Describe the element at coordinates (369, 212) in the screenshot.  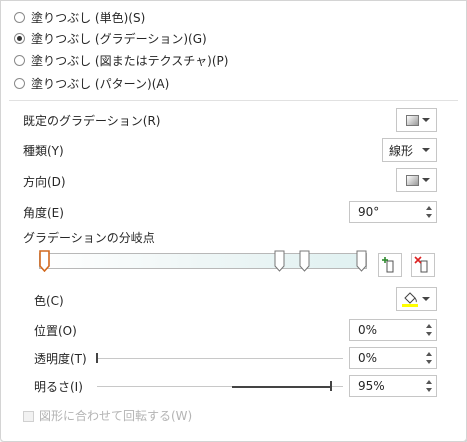
I see `angle-value: 90°` at that location.